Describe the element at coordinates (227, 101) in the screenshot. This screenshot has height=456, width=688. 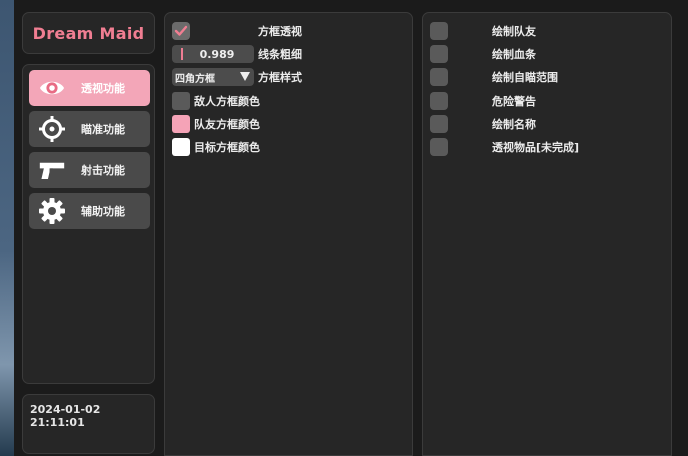
I see `enemy-color-label: 敌人方框颜色` at that location.